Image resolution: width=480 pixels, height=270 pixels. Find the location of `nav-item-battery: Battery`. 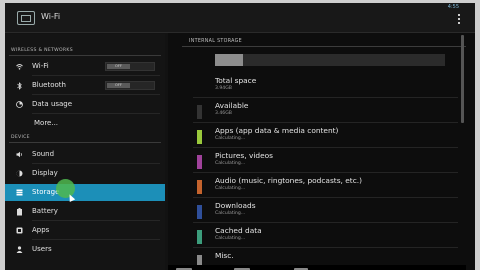

nav-item-battery: Battery is located at coordinates (85, 211).